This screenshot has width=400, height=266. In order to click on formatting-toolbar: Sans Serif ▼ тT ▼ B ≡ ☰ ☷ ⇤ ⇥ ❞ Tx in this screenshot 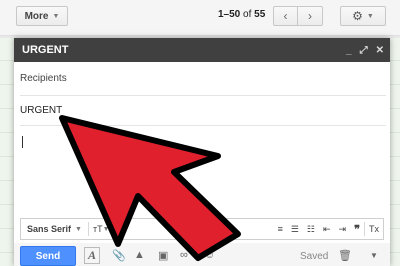, I will do `click(202, 229)`.